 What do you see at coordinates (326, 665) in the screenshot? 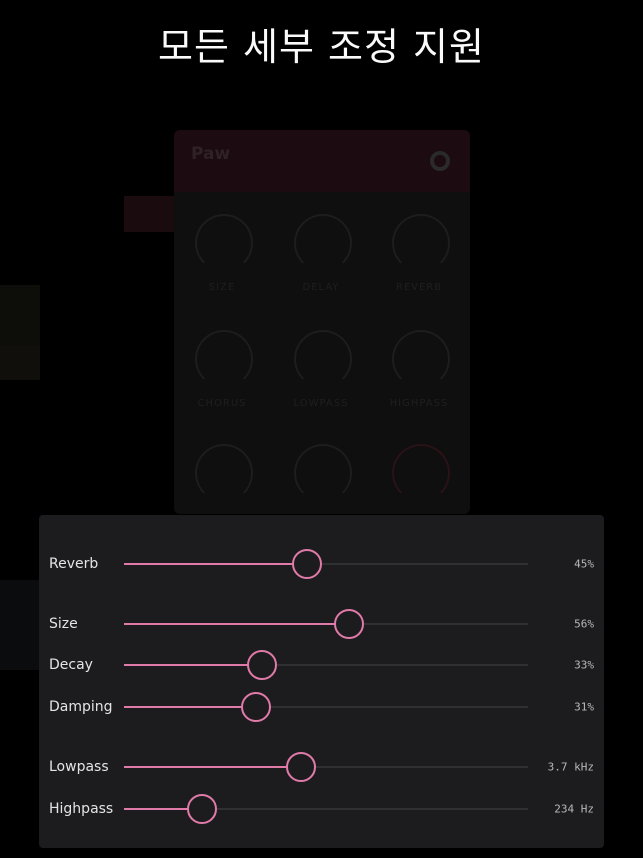
I see `slider-track-decay` at bounding box center [326, 665].